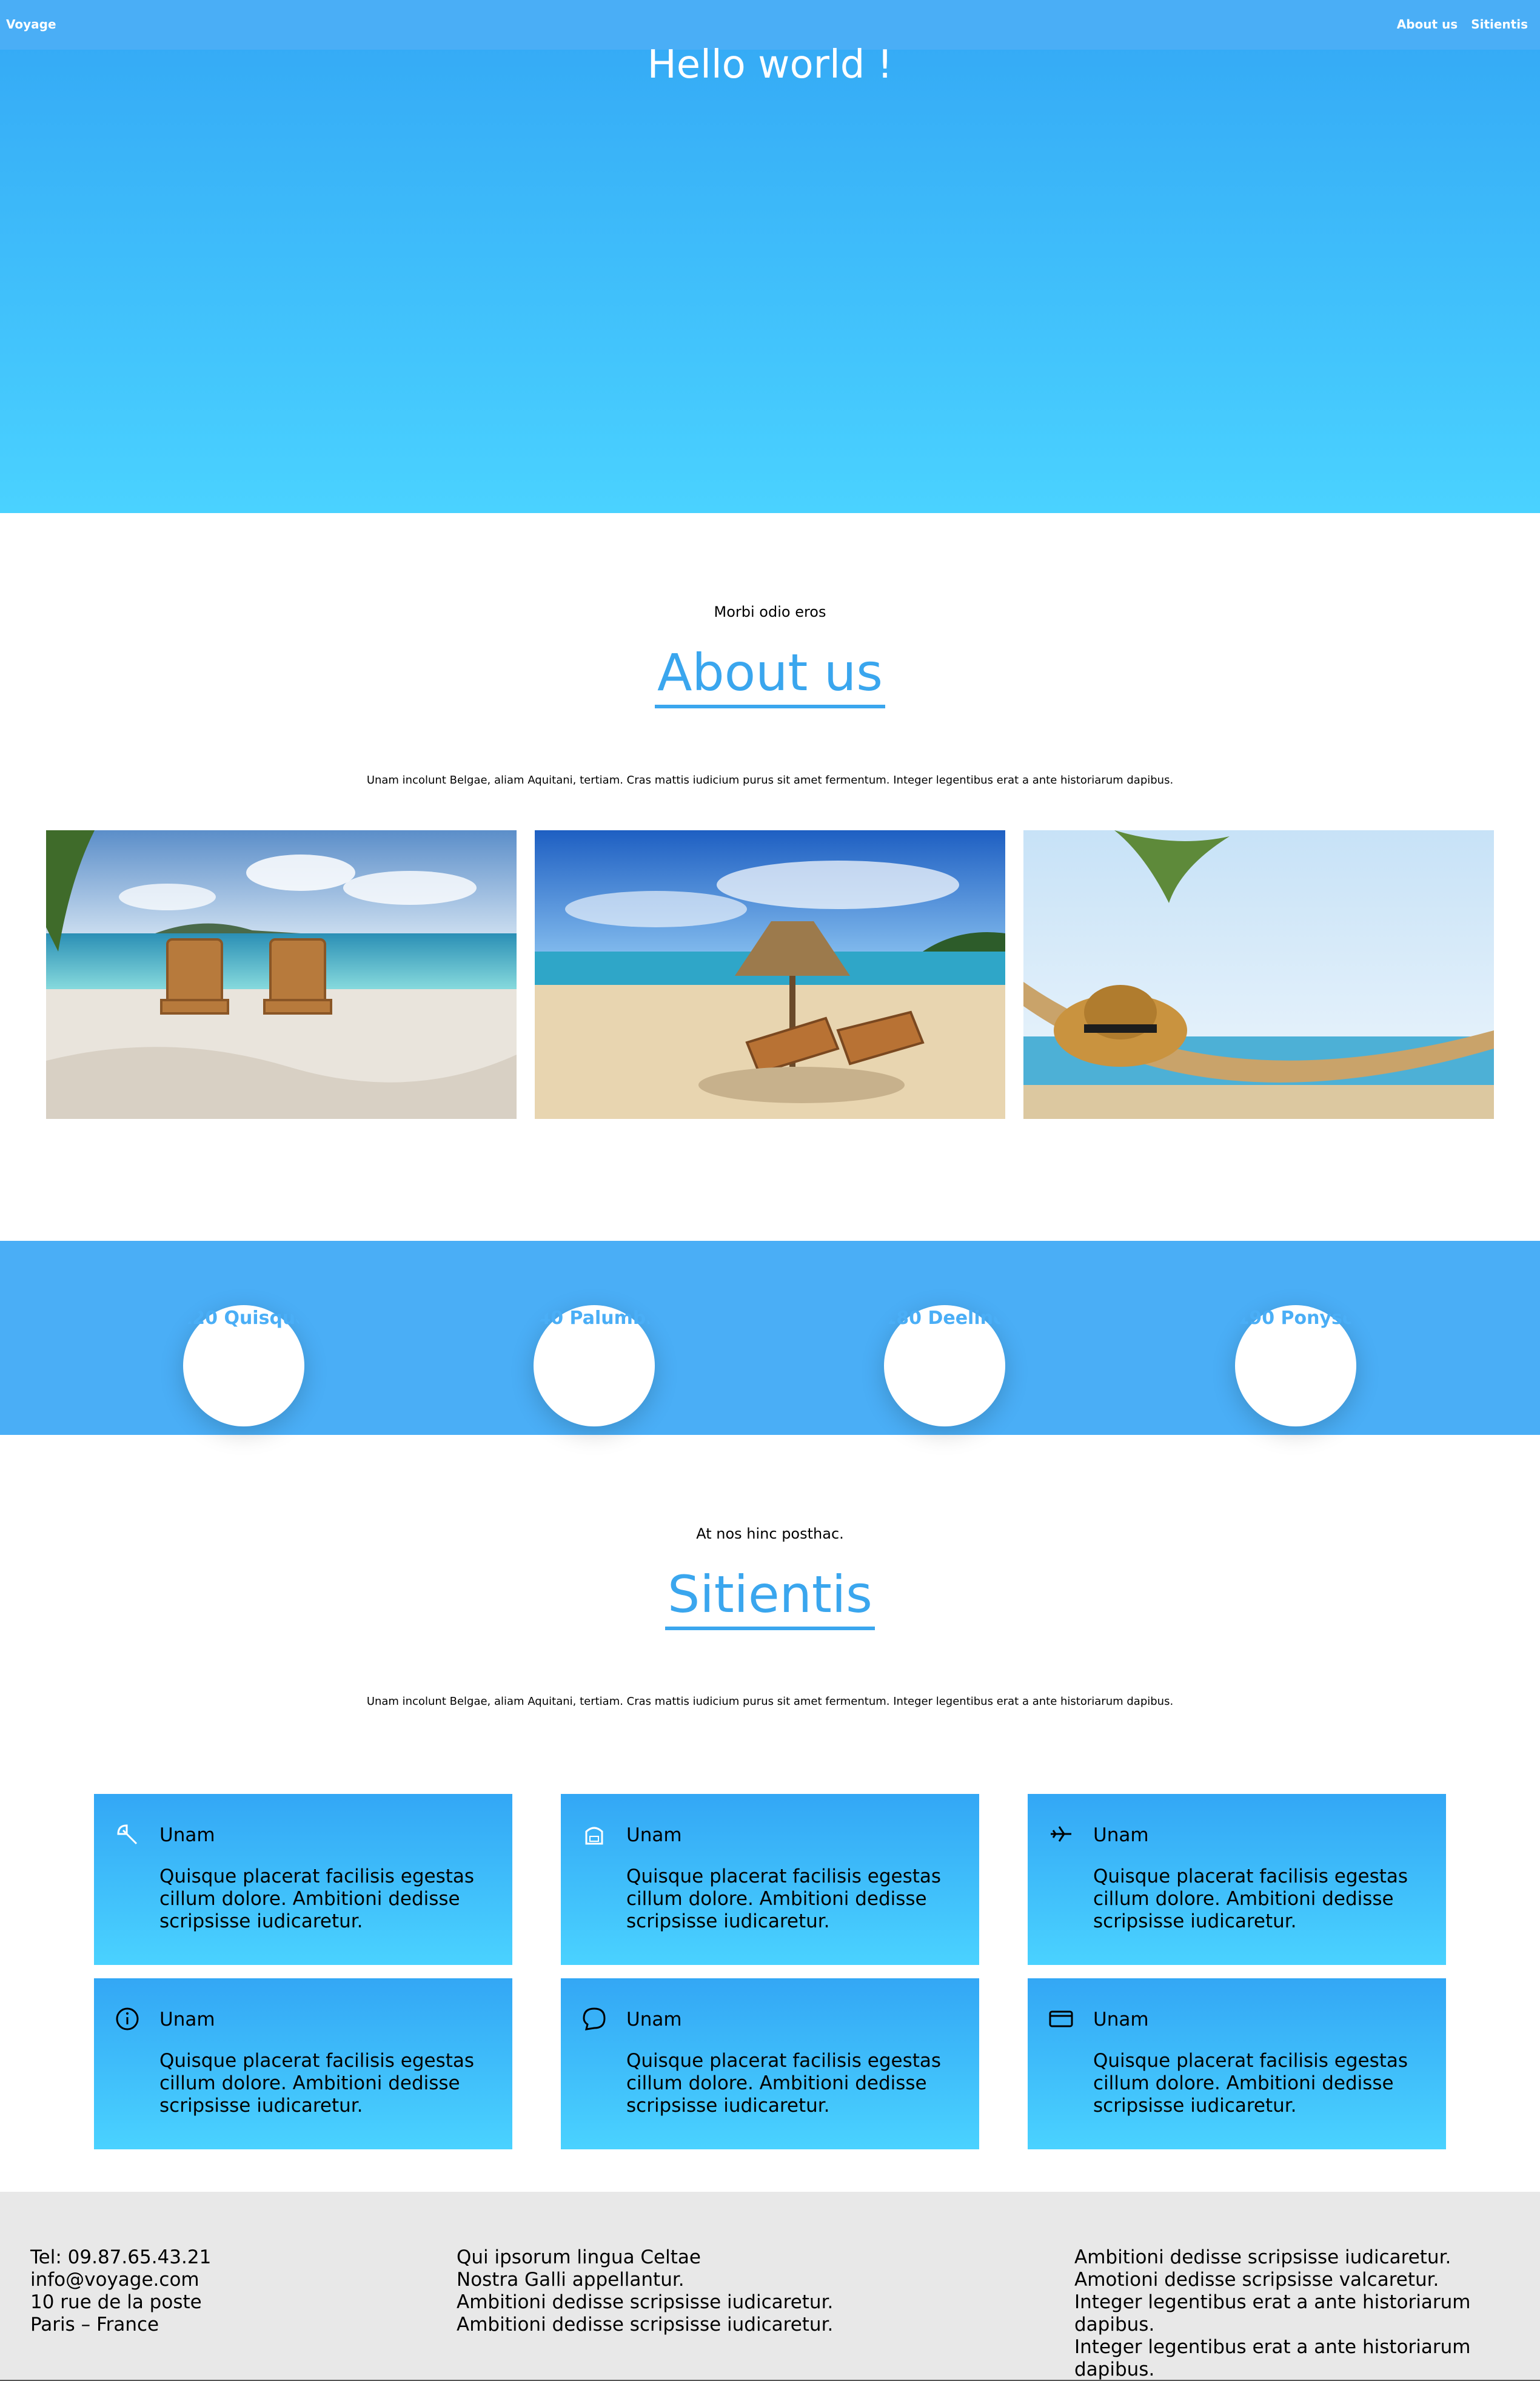  What do you see at coordinates (127, 1834) in the screenshot?
I see `beach-umbrella-icon` at bounding box center [127, 1834].